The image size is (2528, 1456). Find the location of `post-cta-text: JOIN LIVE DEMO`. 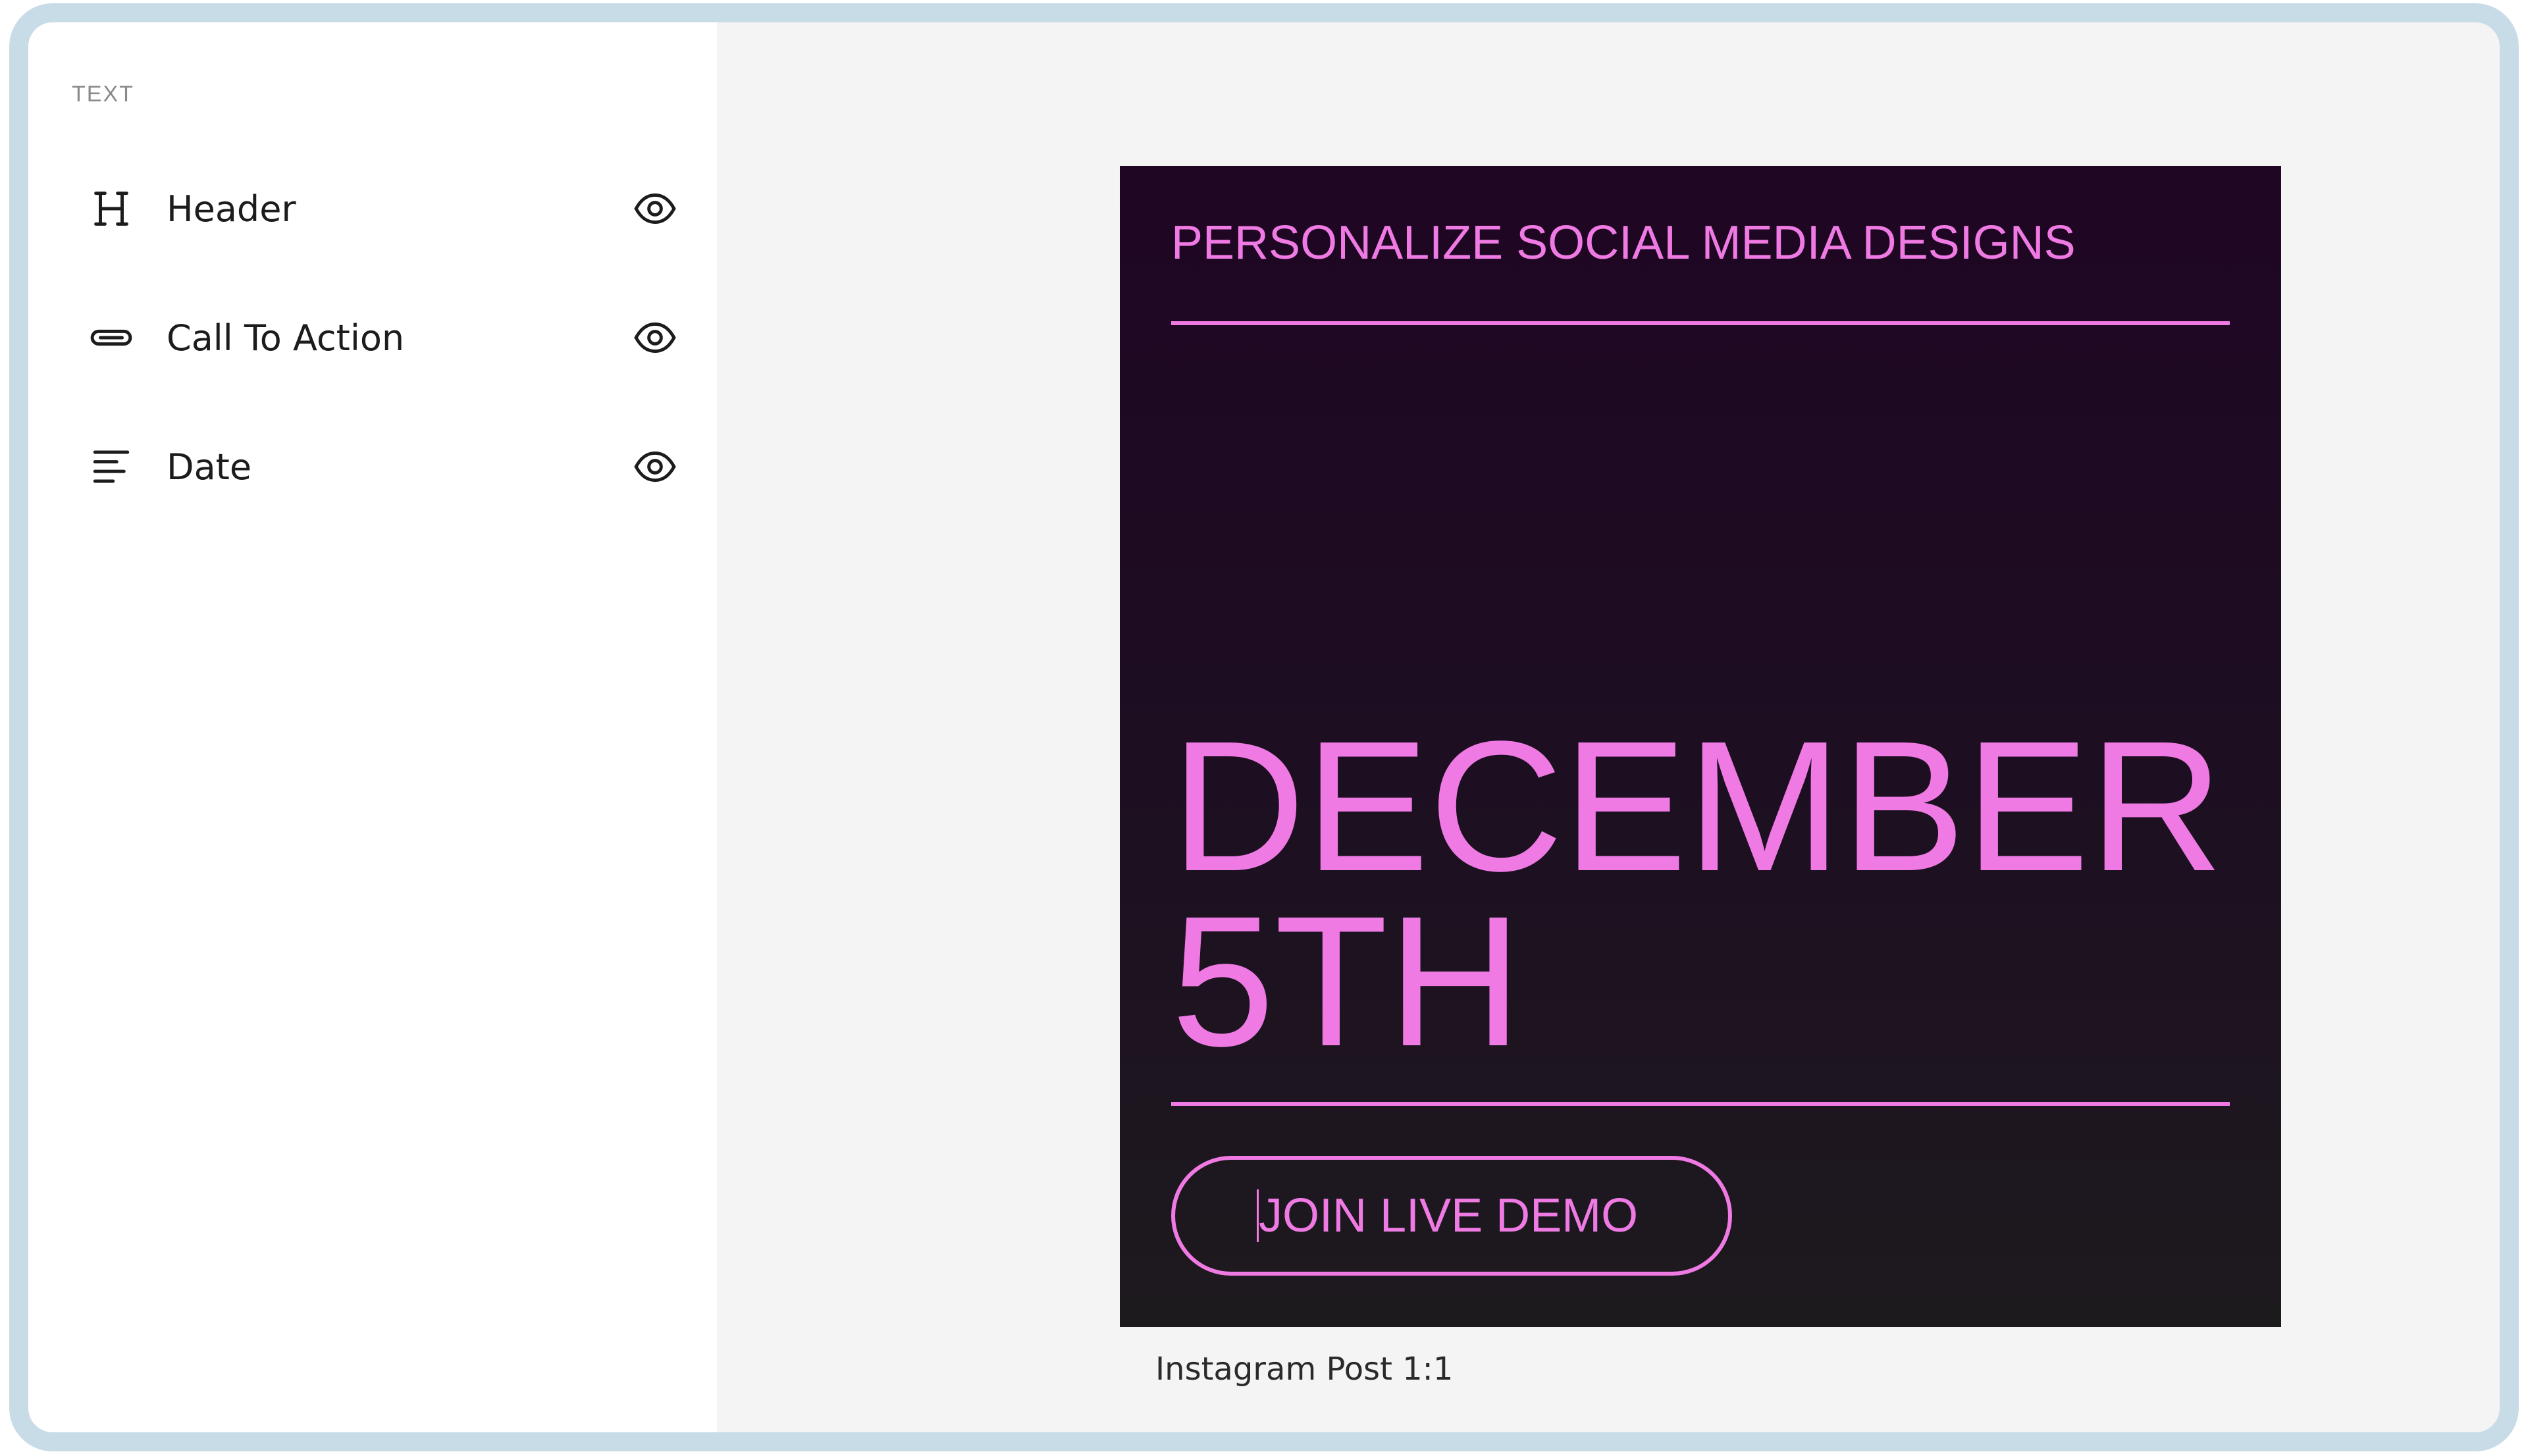

post-cta-text: JOIN LIVE DEMO is located at coordinates (1448, 1216).